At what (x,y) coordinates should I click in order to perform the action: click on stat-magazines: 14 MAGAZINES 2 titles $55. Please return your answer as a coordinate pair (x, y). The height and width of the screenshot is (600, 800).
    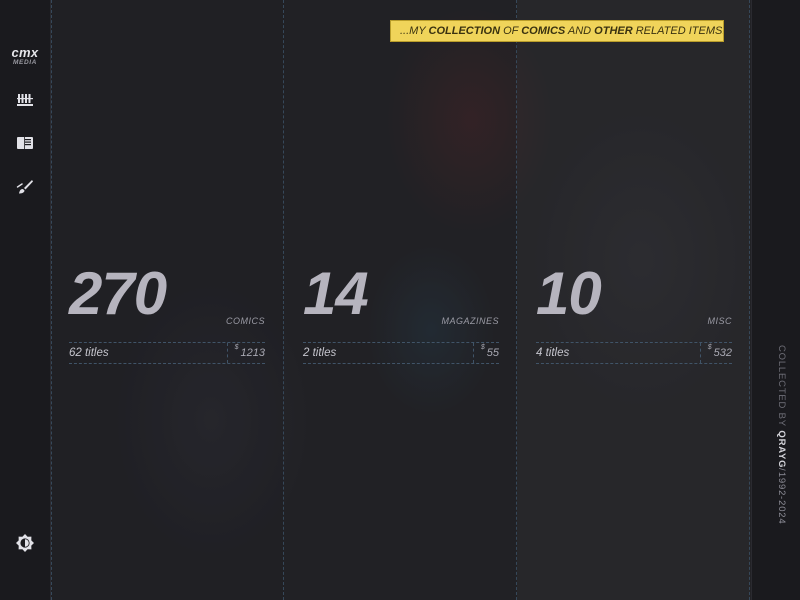
    Looking at the image, I should click on (401, 313).